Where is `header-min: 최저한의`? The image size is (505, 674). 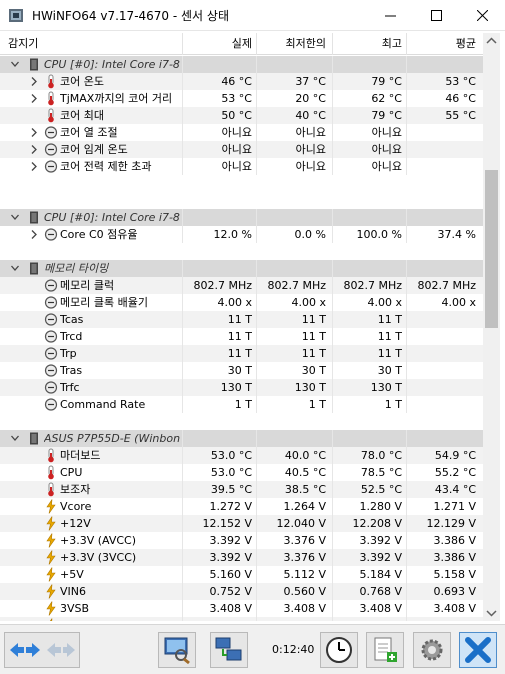 header-min: 최저한의 is located at coordinates (292, 44).